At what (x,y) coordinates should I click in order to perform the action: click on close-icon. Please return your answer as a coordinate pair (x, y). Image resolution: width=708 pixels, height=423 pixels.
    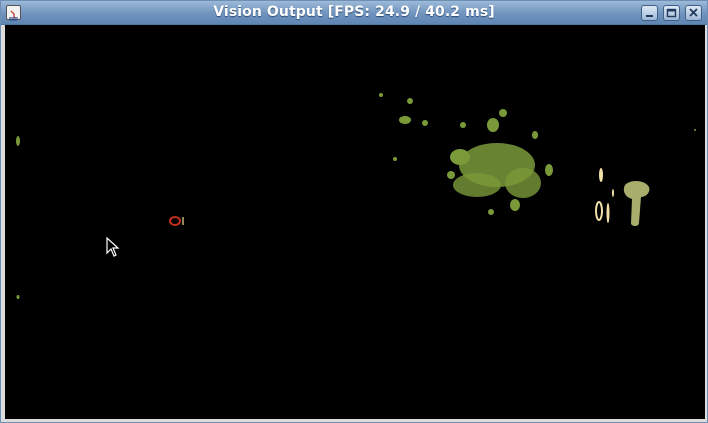
    Looking at the image, I should click on (693, 12).